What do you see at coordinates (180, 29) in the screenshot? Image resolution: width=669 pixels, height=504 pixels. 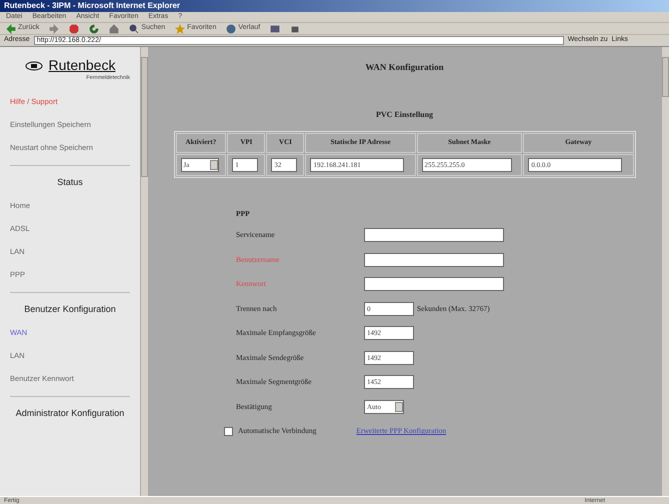 I see `star-icon` at bounding box center [180, 29].